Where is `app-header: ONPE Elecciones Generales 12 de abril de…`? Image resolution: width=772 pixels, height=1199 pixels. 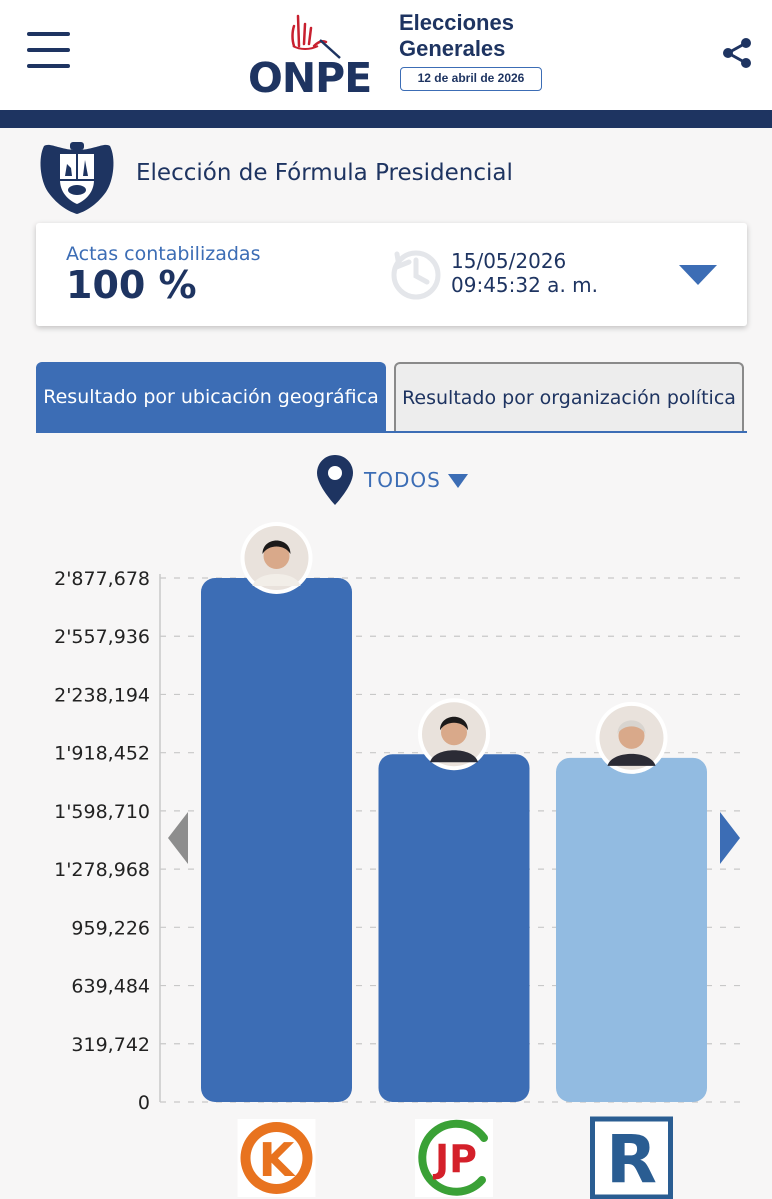 app-header: ONPE Elecciones Generales 12 de abril de… is located at coordinates (386, 55).